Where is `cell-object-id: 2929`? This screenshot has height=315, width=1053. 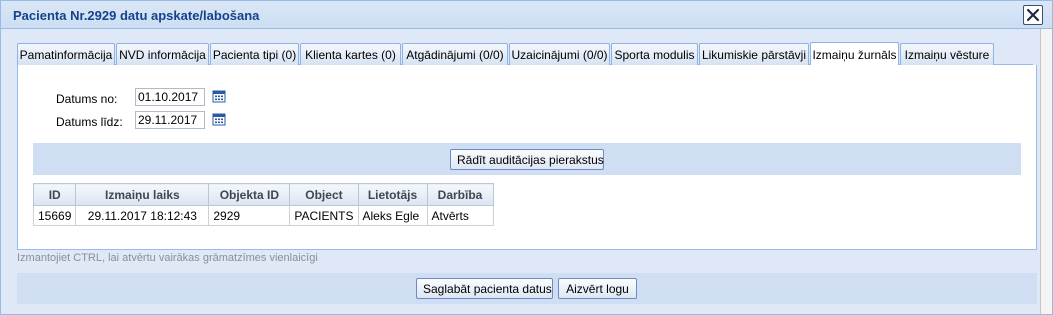
cell-object-id: 2929 is located at coordinates (249, 215).